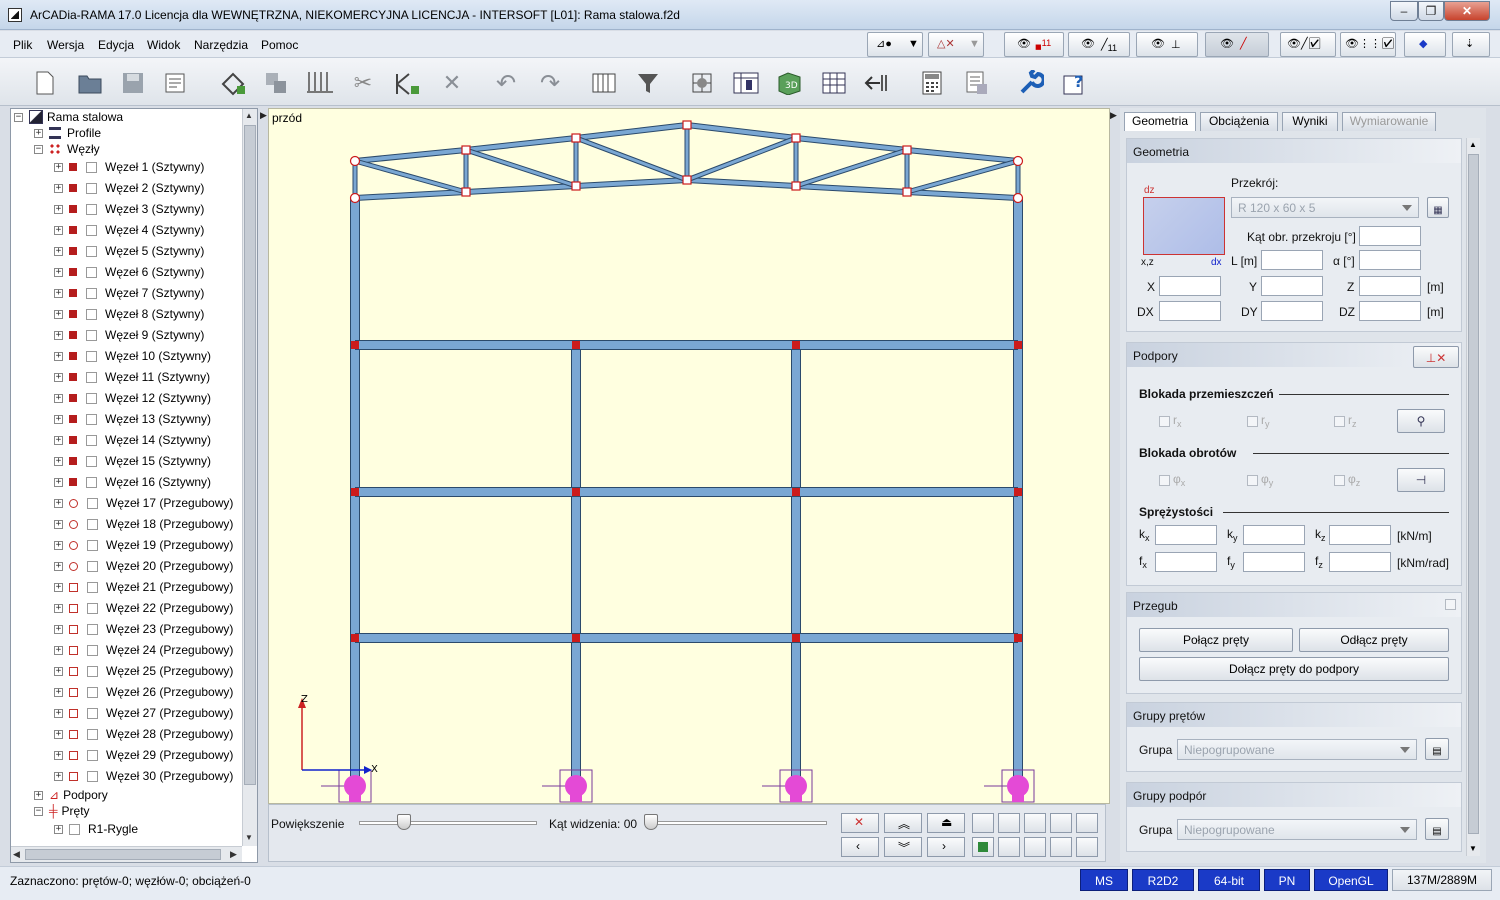 The width and height of the screenshot is (1500, 900). Describe the element at coordinates (1374, 640) in the screenshot. I see `disconnect-bars-button: Odłącz pręty` at that location.